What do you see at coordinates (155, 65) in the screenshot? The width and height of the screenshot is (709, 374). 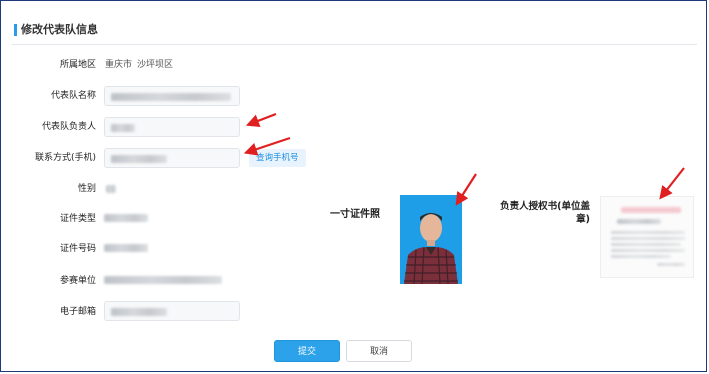 I see `region-district: 沙坪坝区` at bounding box center [155, 65].